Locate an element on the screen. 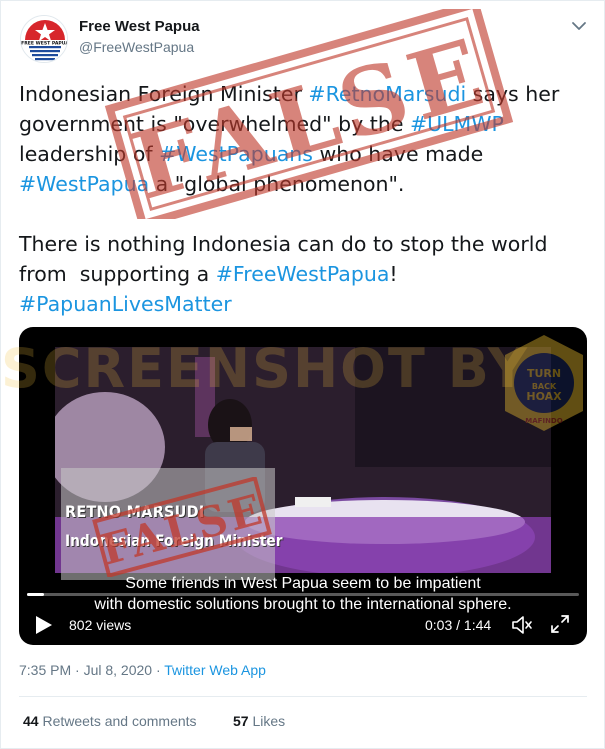 Image resolution: width=605 pixels, height=749 pixels. hashtag-link: #PapuanLivesMatter is located at coordinates (125, 304).